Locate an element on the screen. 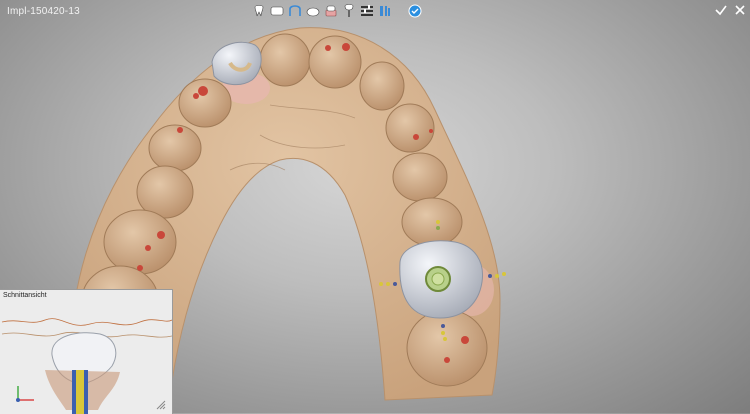  section-view-panel: Schnittansicht is located at coordinates (86, 351).